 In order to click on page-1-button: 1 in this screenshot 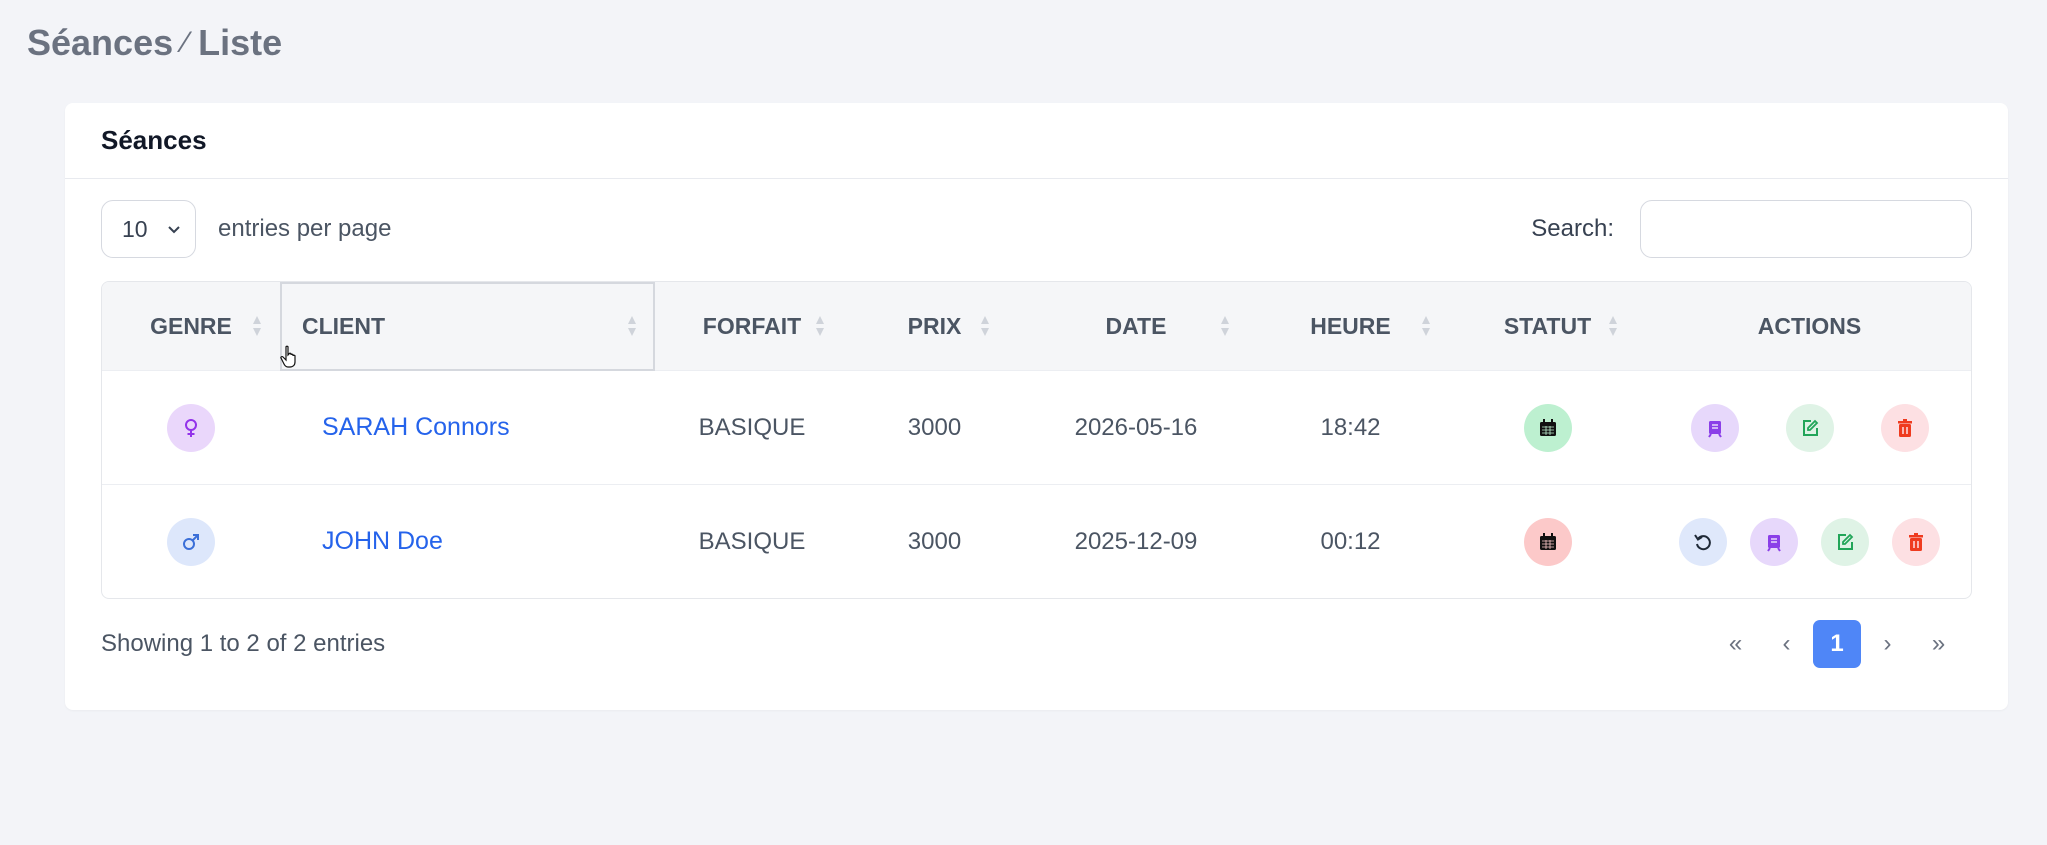, I will do `click(1837, 644)`.